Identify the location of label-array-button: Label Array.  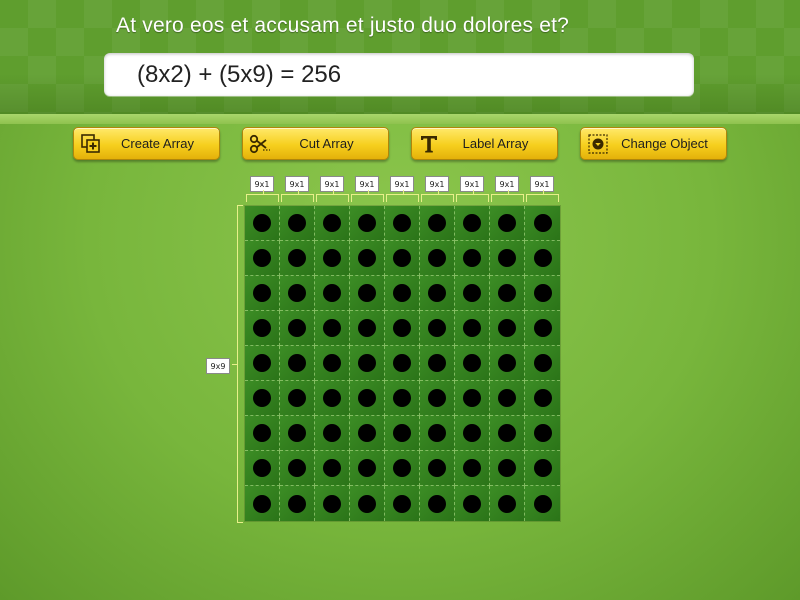
(484, 143).